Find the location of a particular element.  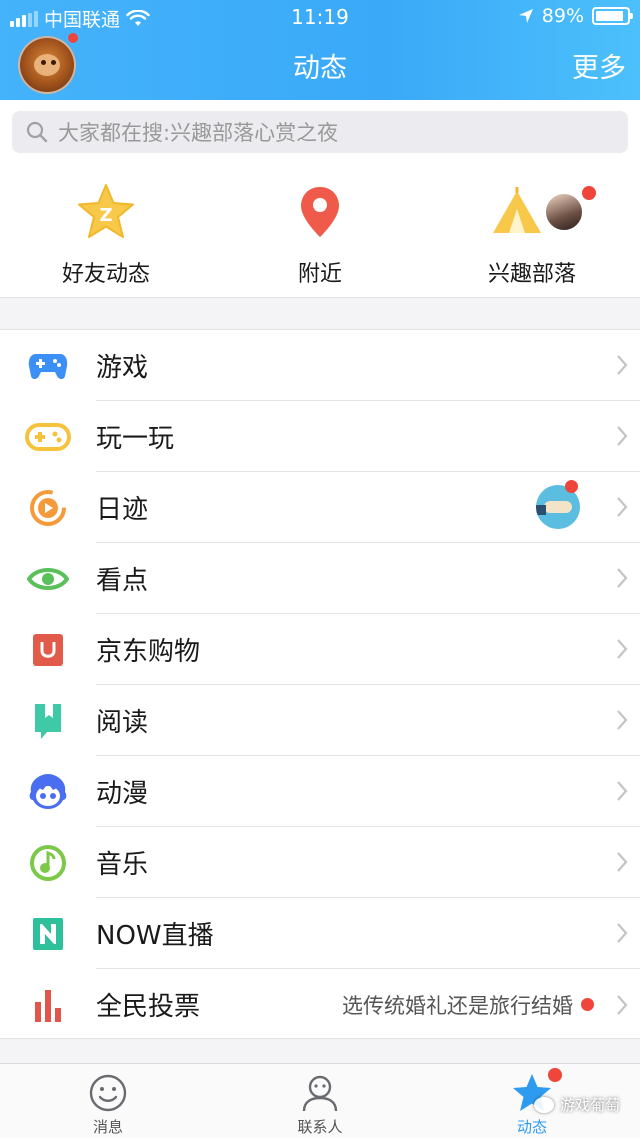

book-icon is located at coordinates (48, 721).